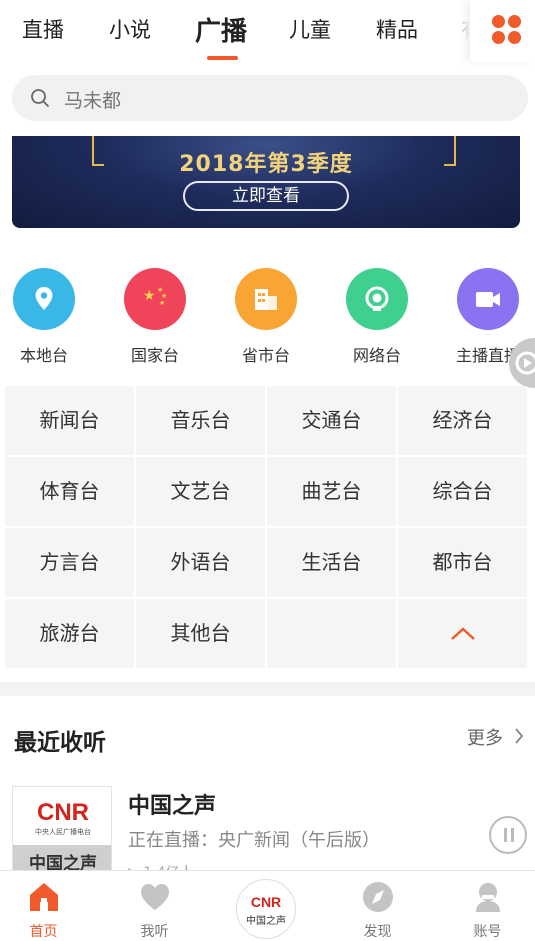 The image size is (535, 941). I want to click on cnr-logo-subtitle: 中央人民广播电台, so click(63, 832).